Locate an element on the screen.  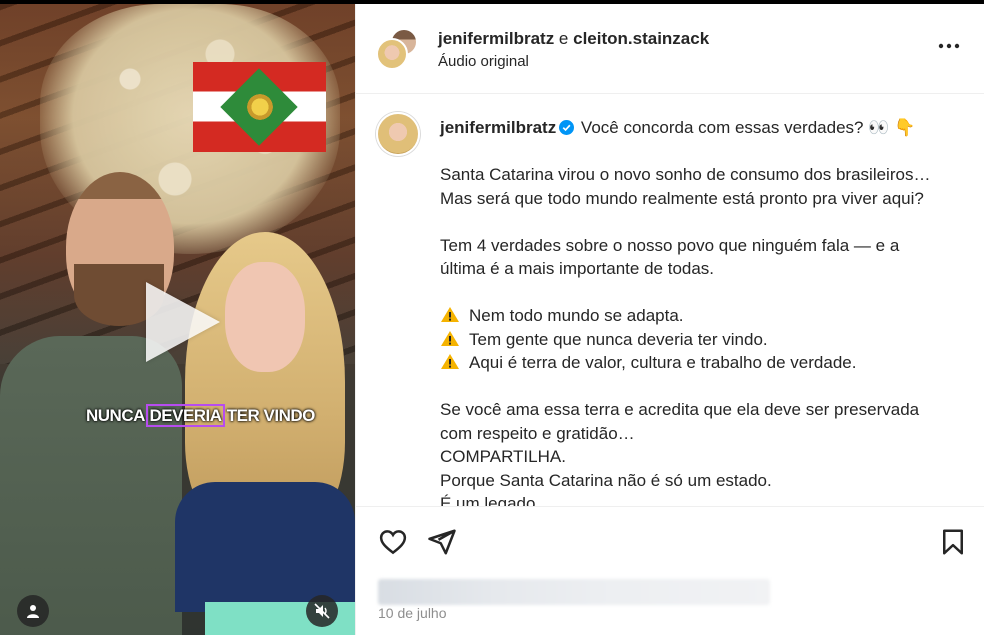
save-button is located at coordinates (953, 542).